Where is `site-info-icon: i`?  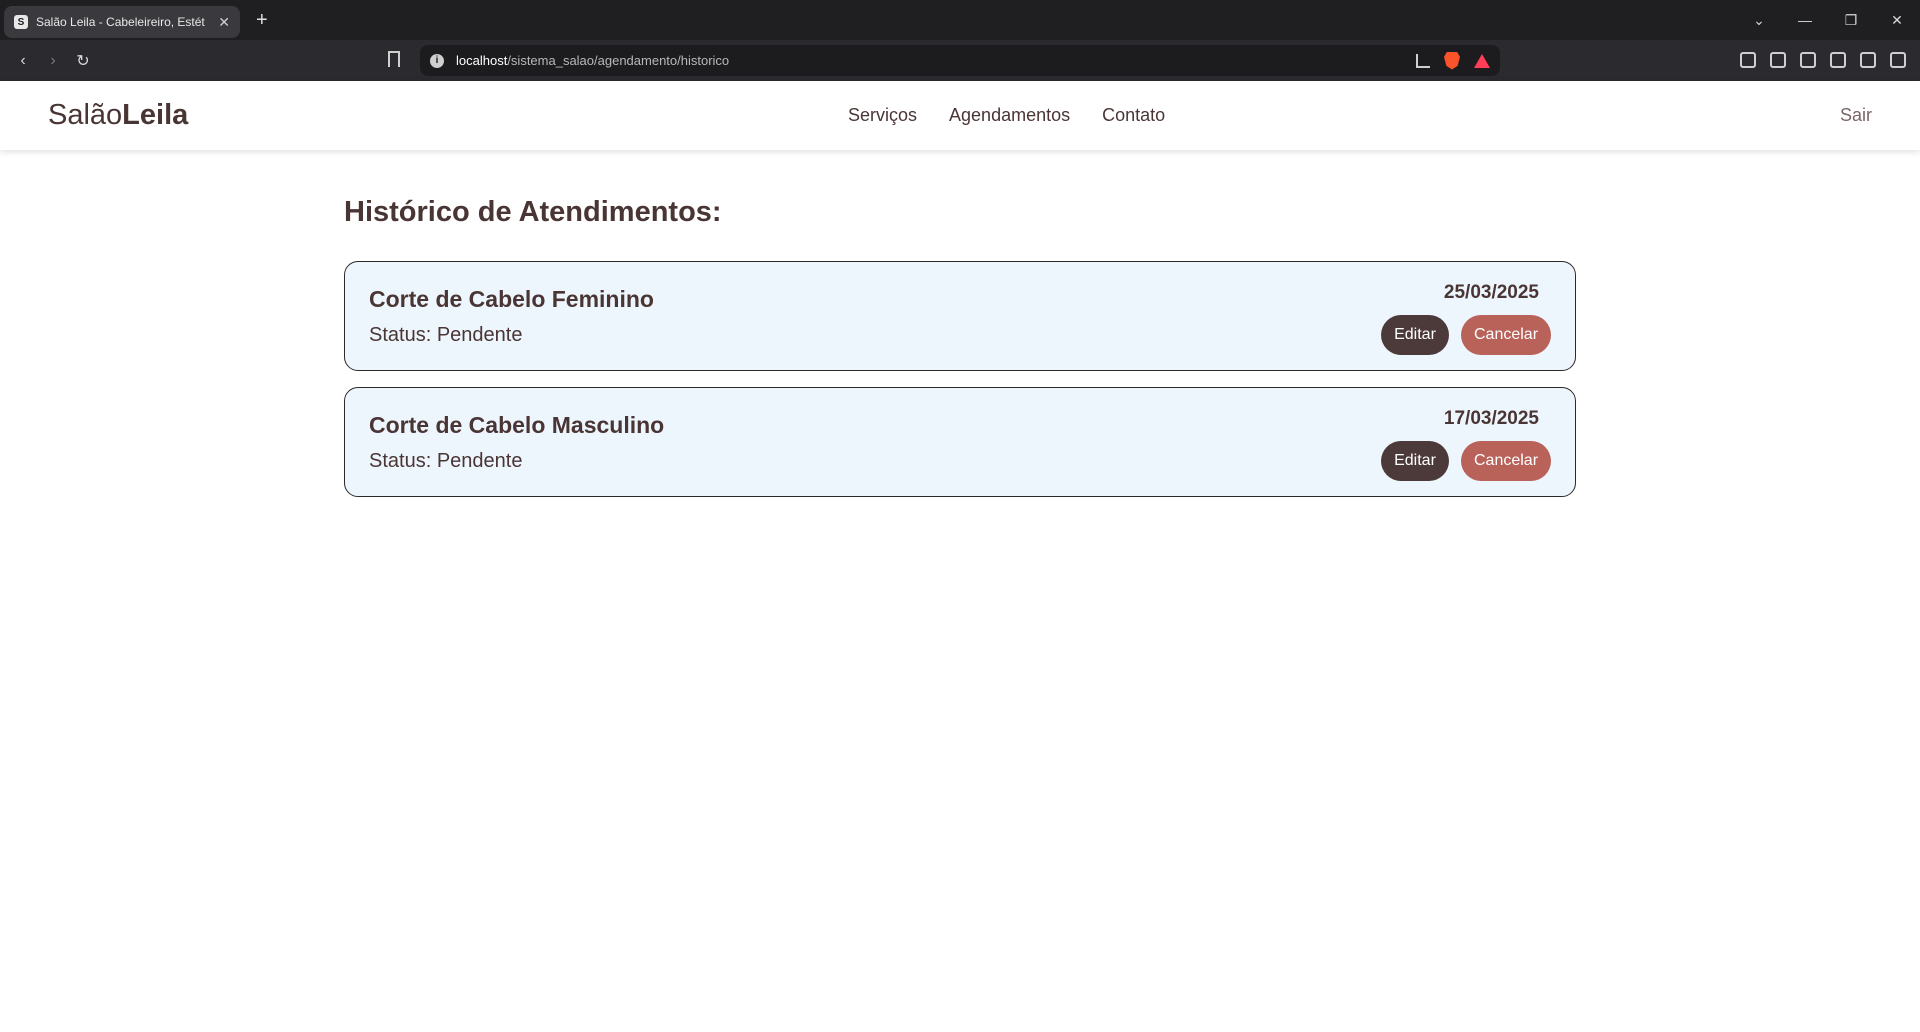 site-info-icon: i is located at coordinates (437, 60).